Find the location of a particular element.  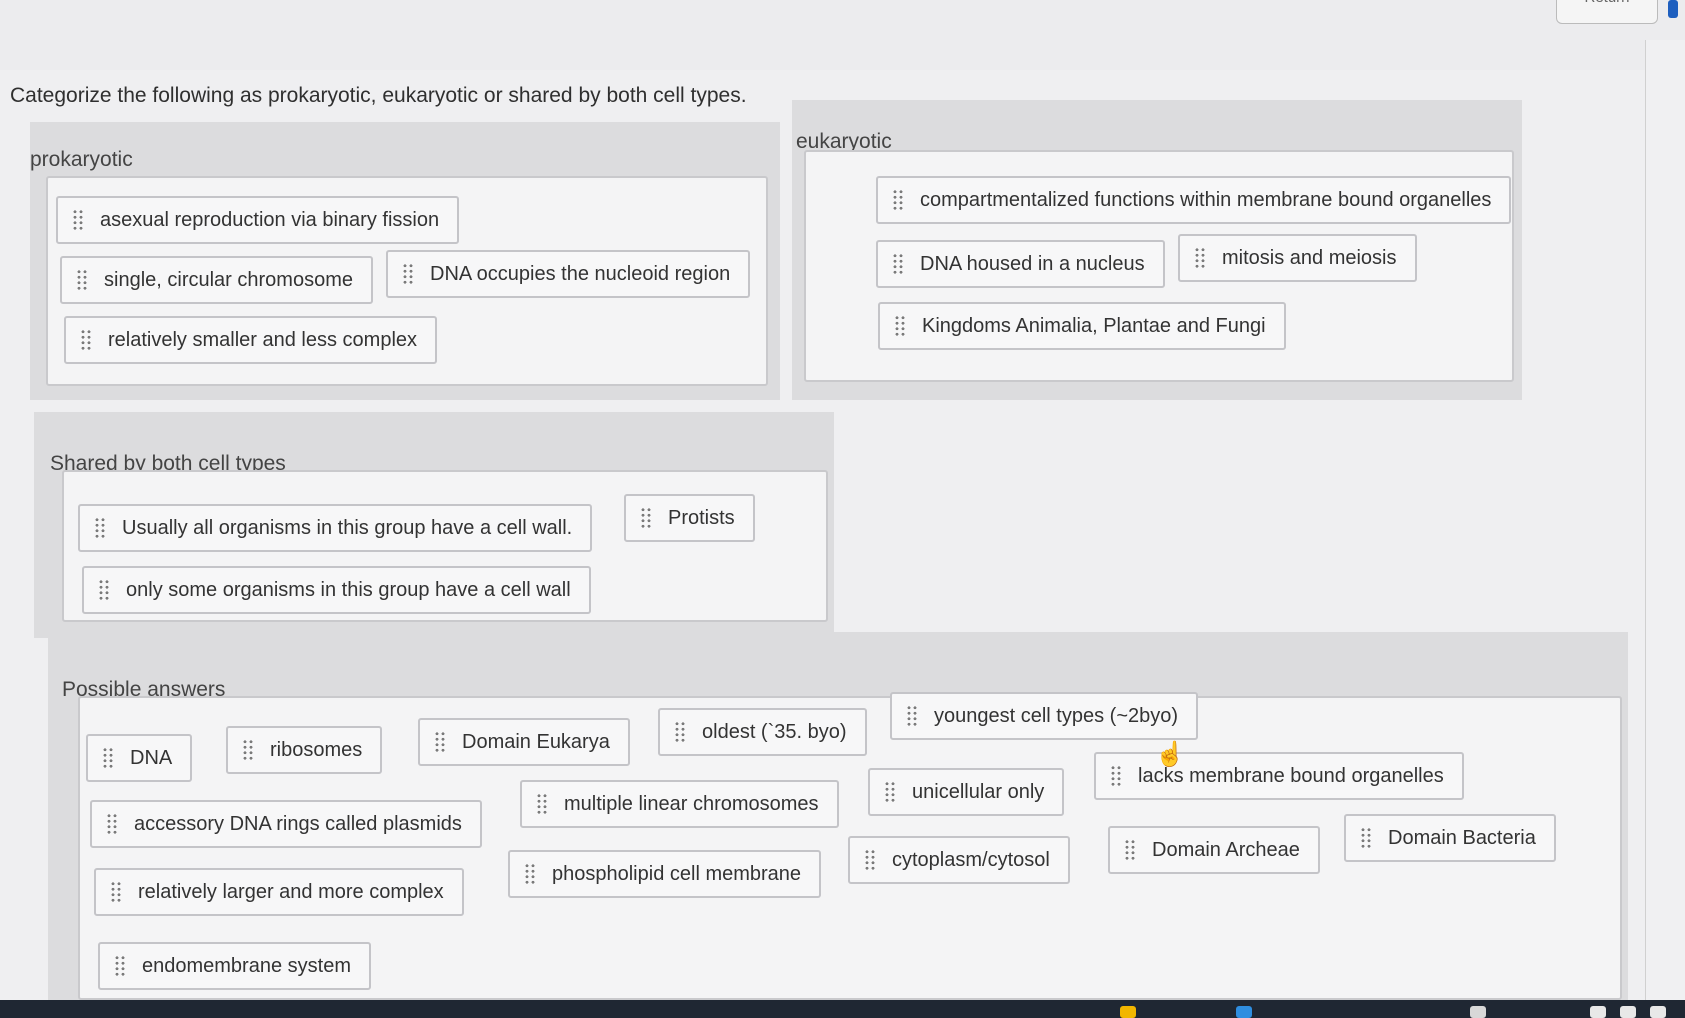

answer-chip: mitosis and meiosis is located at coordinates (1297, 258).